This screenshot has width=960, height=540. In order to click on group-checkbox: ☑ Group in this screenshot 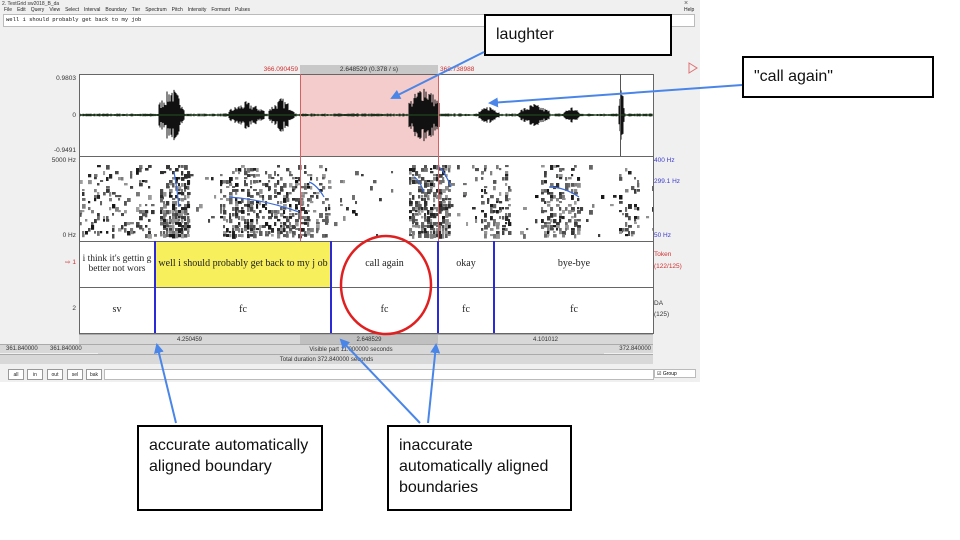, I will do `click(675, 373)`.